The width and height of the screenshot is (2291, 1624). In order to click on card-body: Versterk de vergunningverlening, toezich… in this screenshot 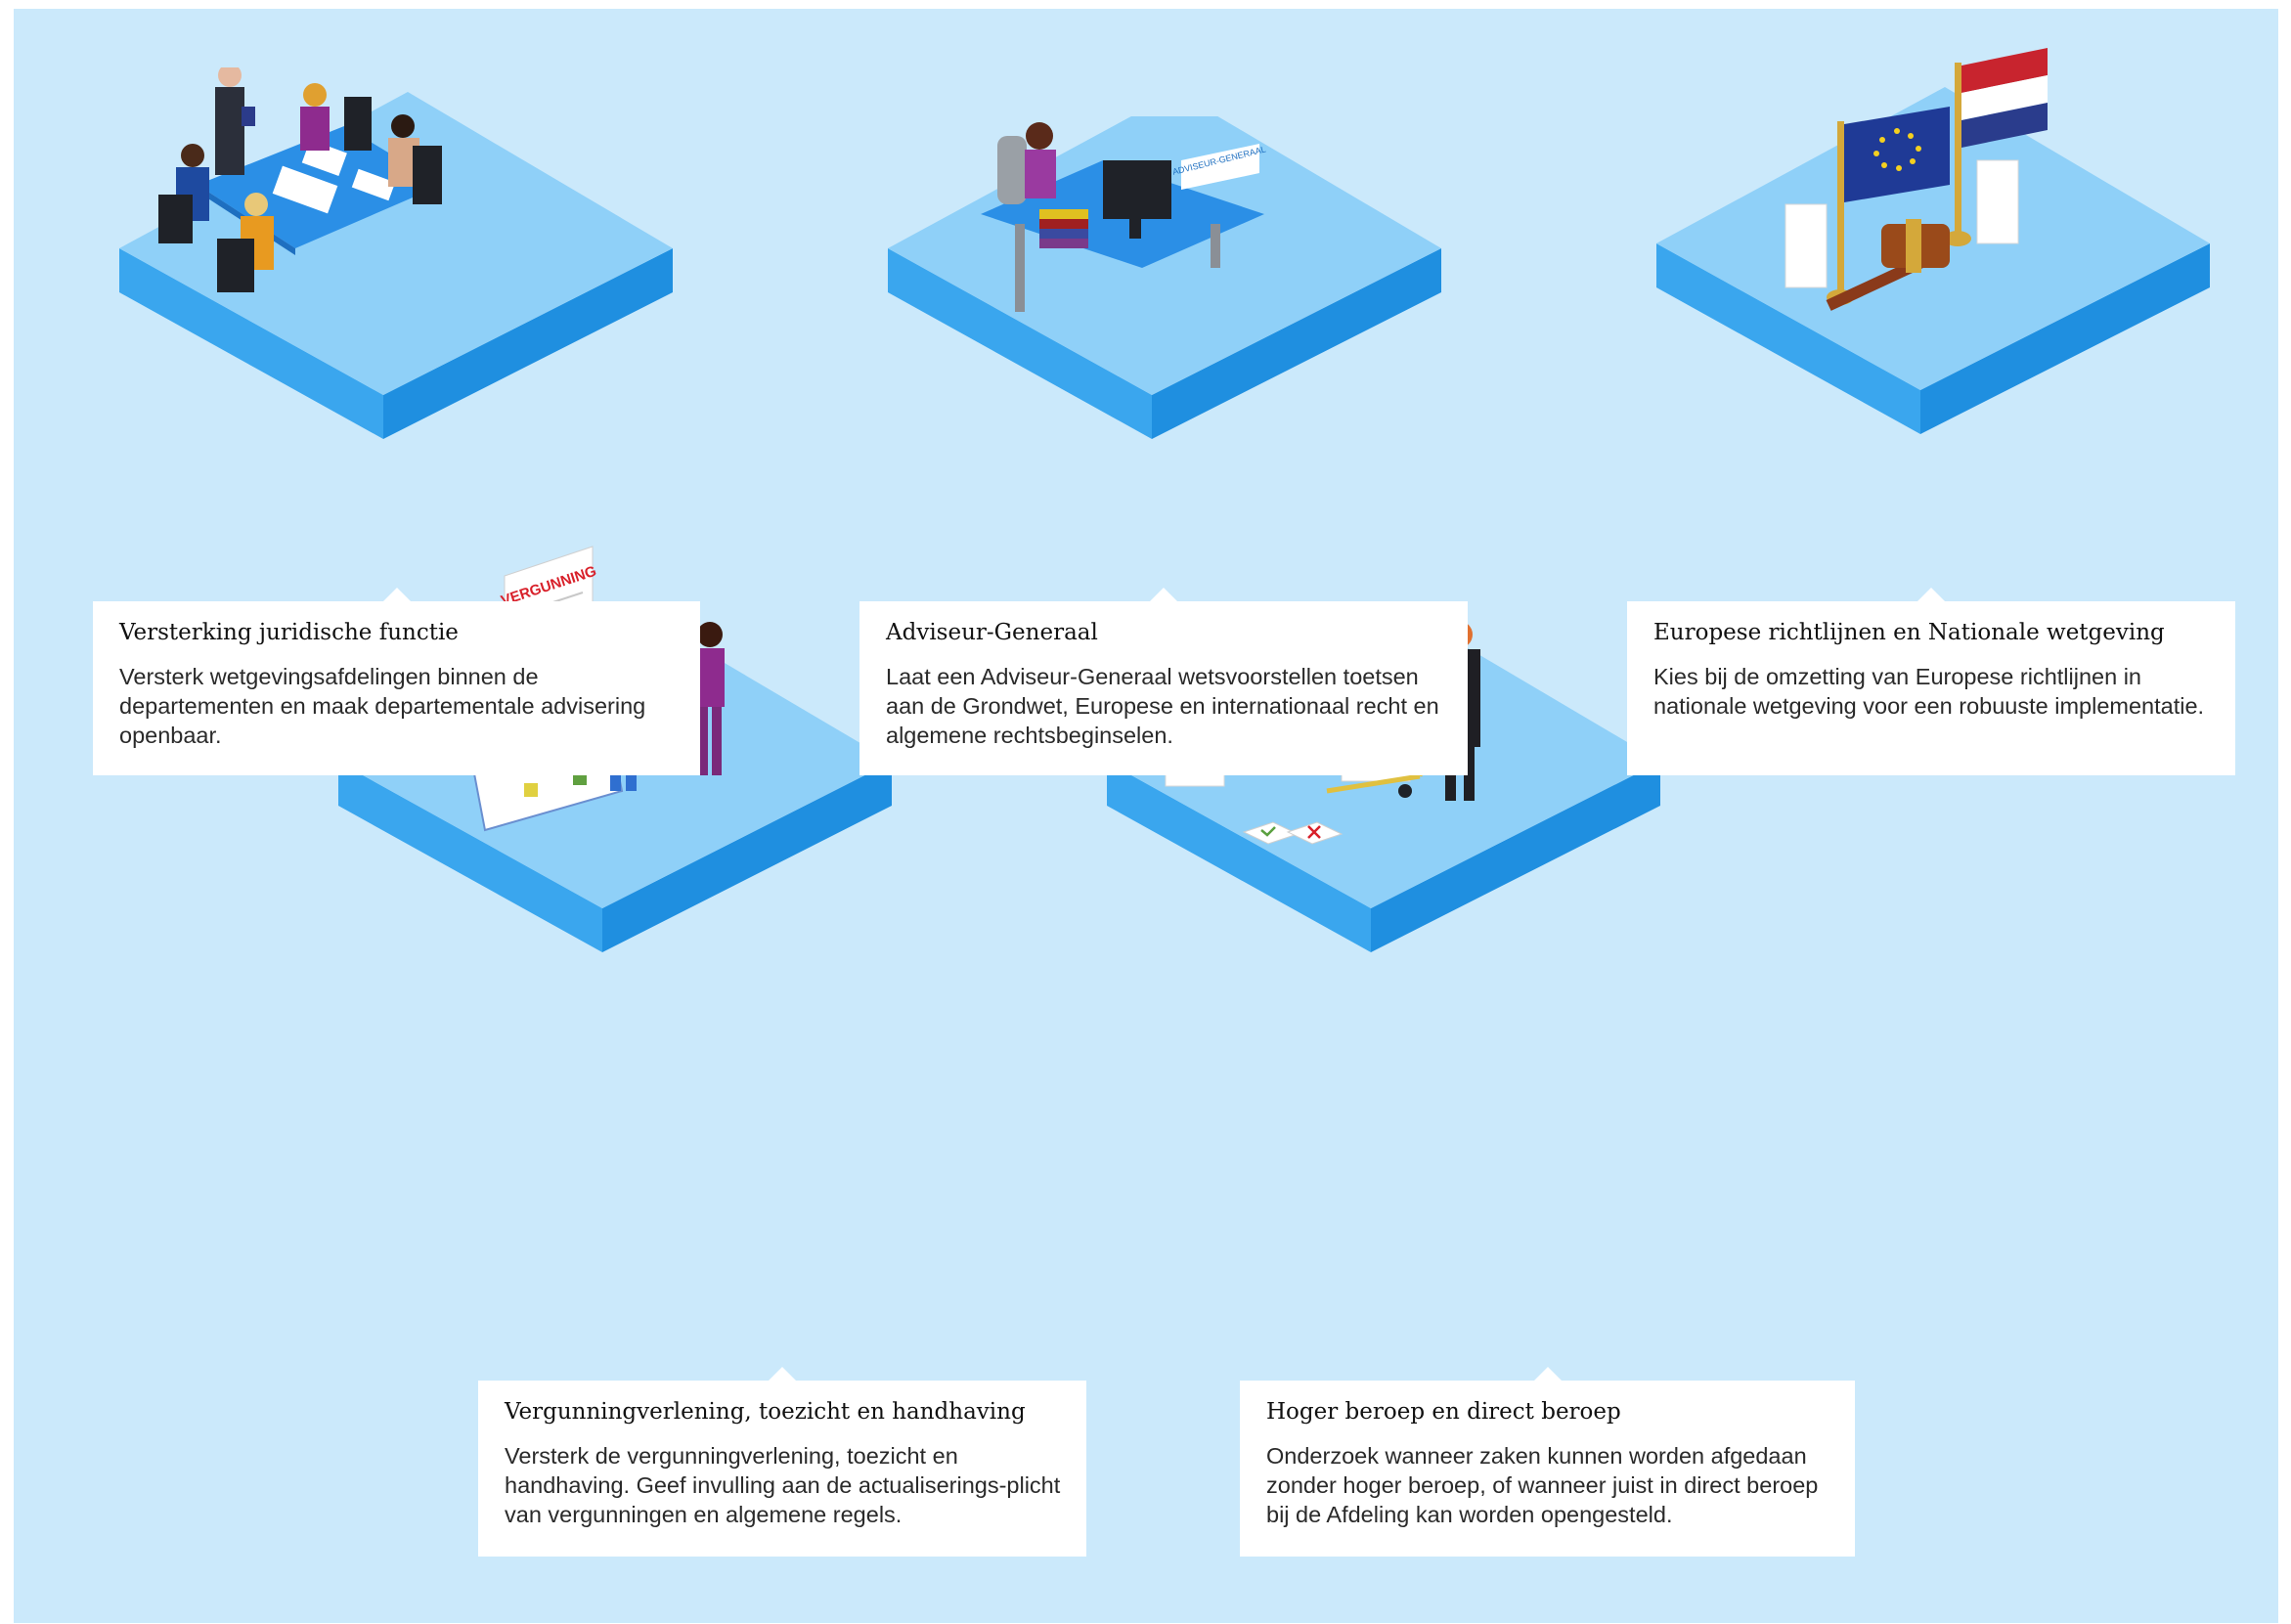, I will do `click(783, 1485)`.